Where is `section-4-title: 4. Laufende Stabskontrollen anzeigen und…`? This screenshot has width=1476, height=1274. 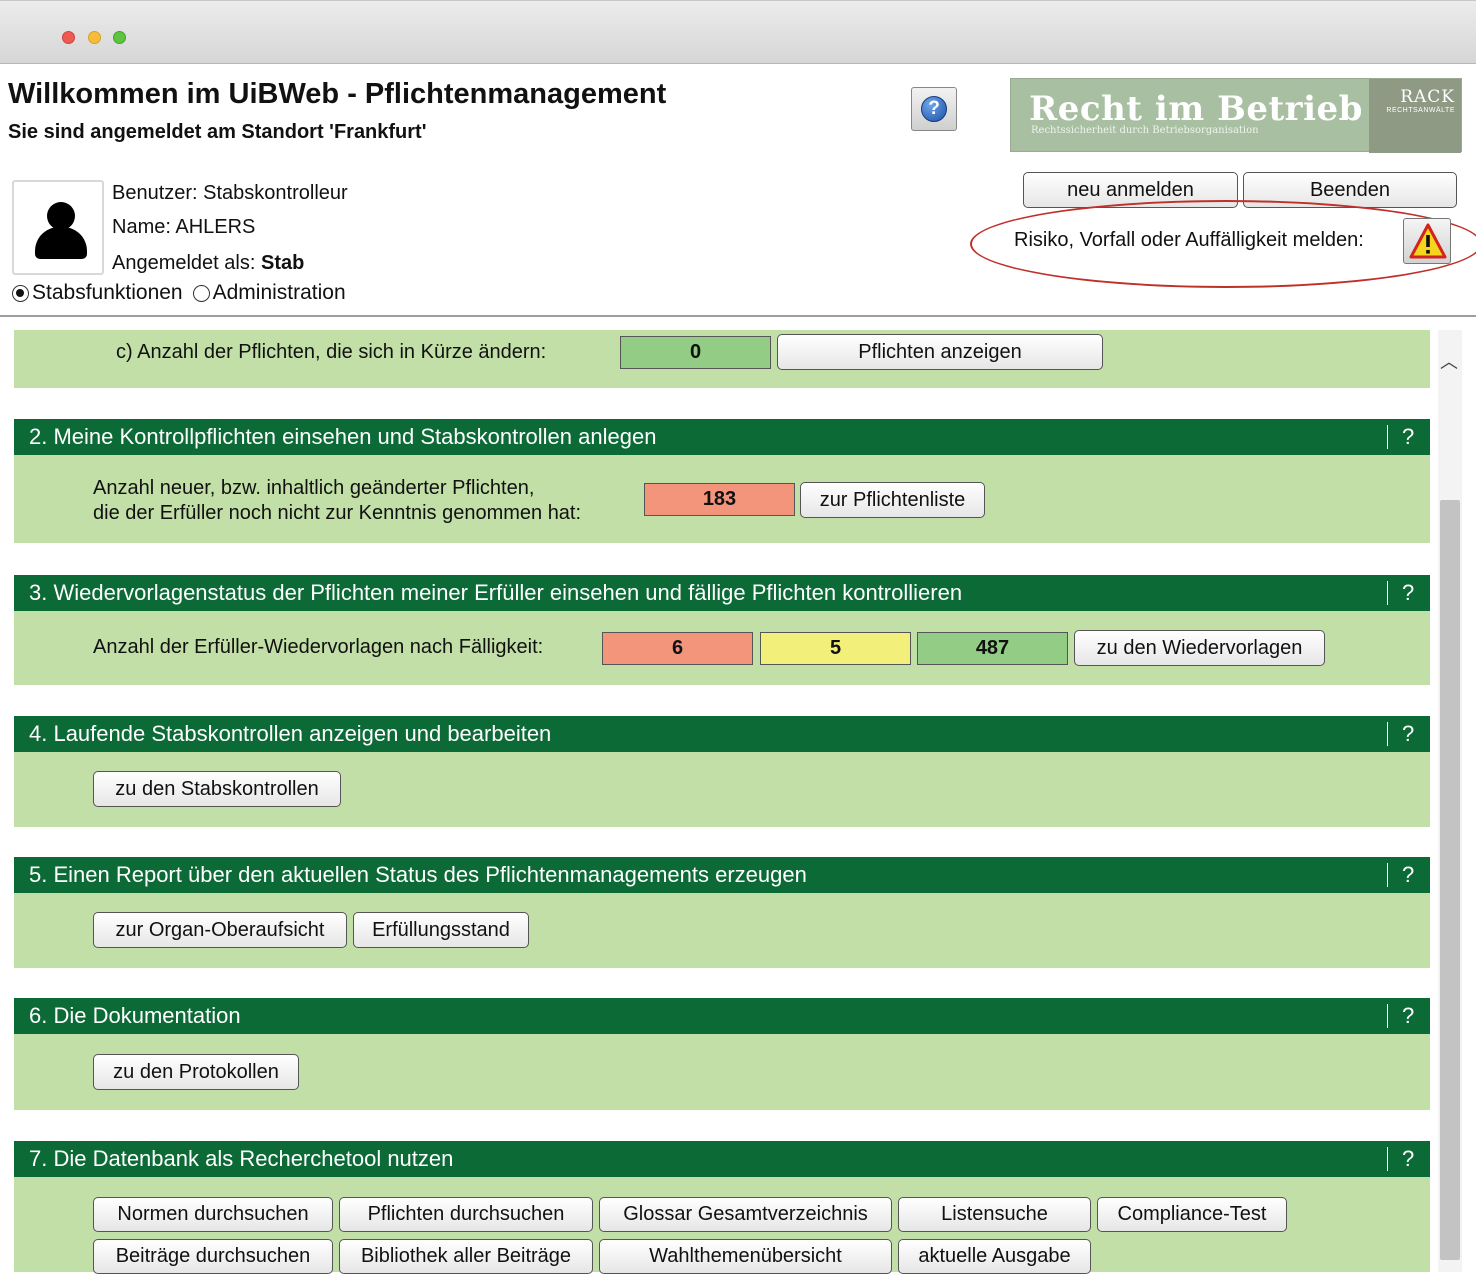
section-4-title: 4. Laufende Stabskontrollen anzeigen und… is located at coordinates (290, 733).